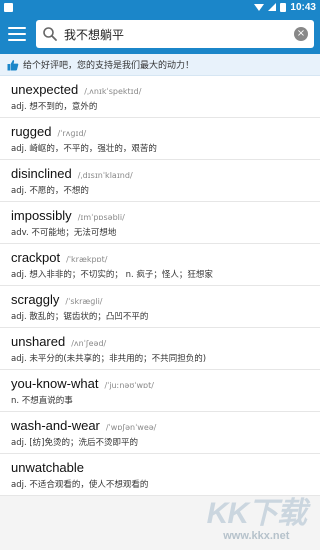  What do you see at coordinates (41, 173) in the screenshot?
I see `word: disinclined` at bounding box center [41, 173].